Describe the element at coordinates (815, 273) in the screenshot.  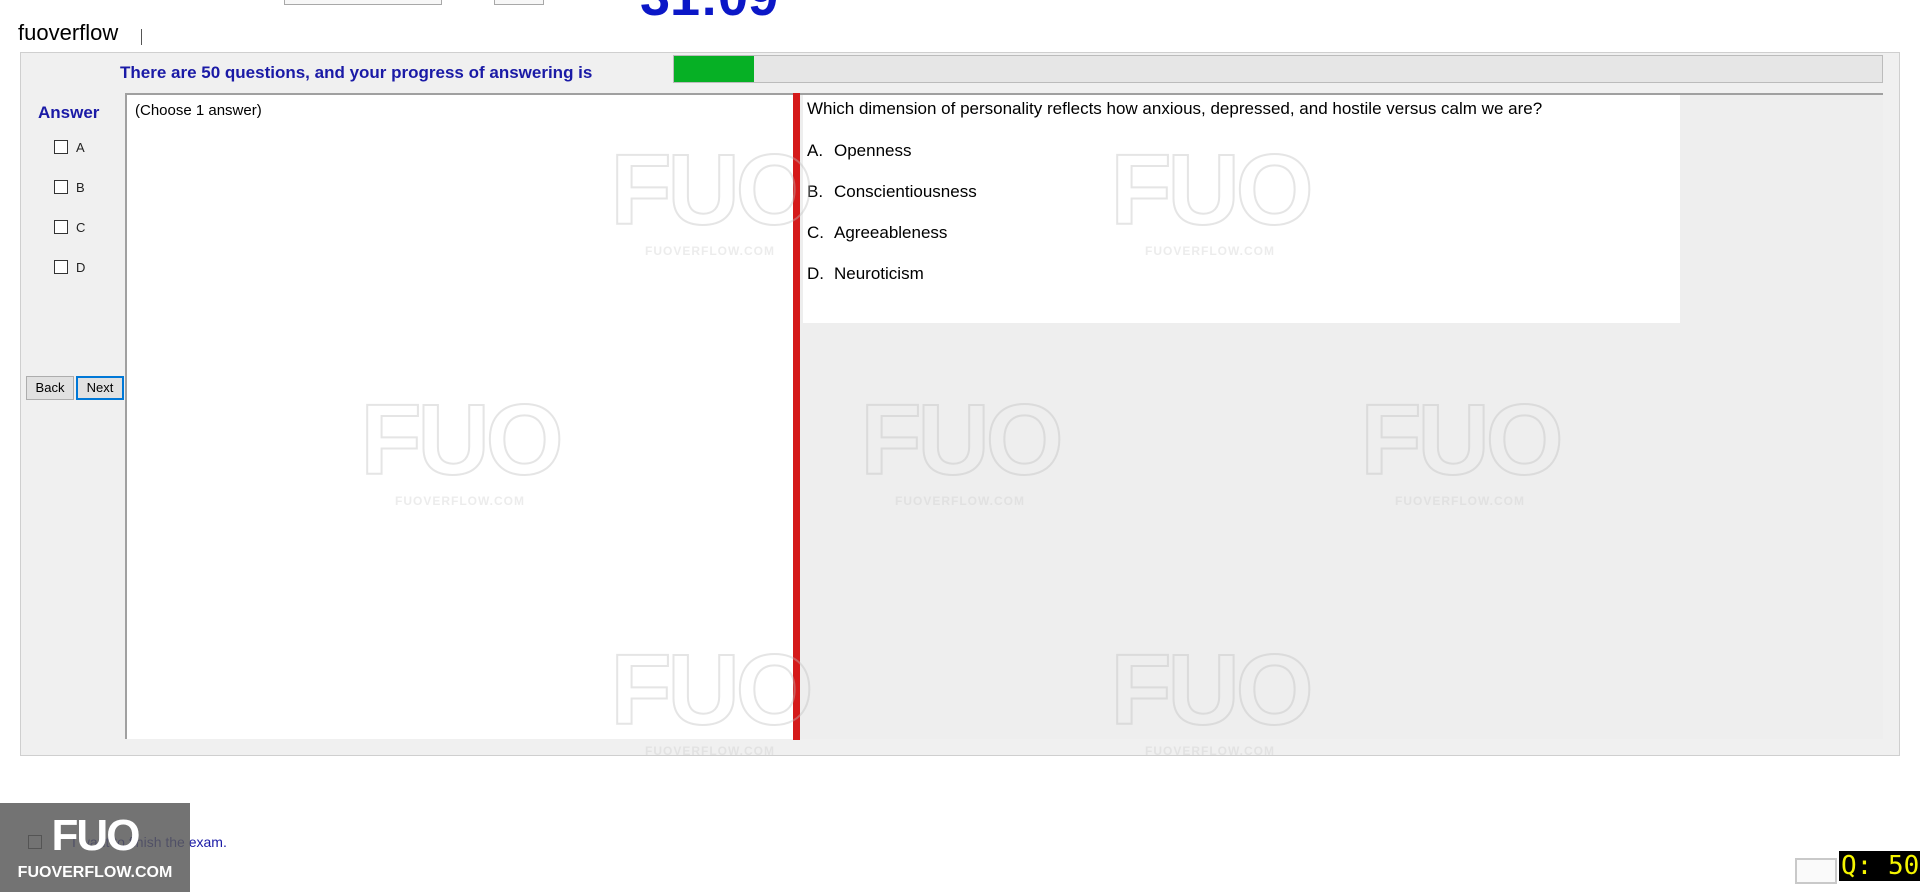
I see `option-letter: D.` at that location.